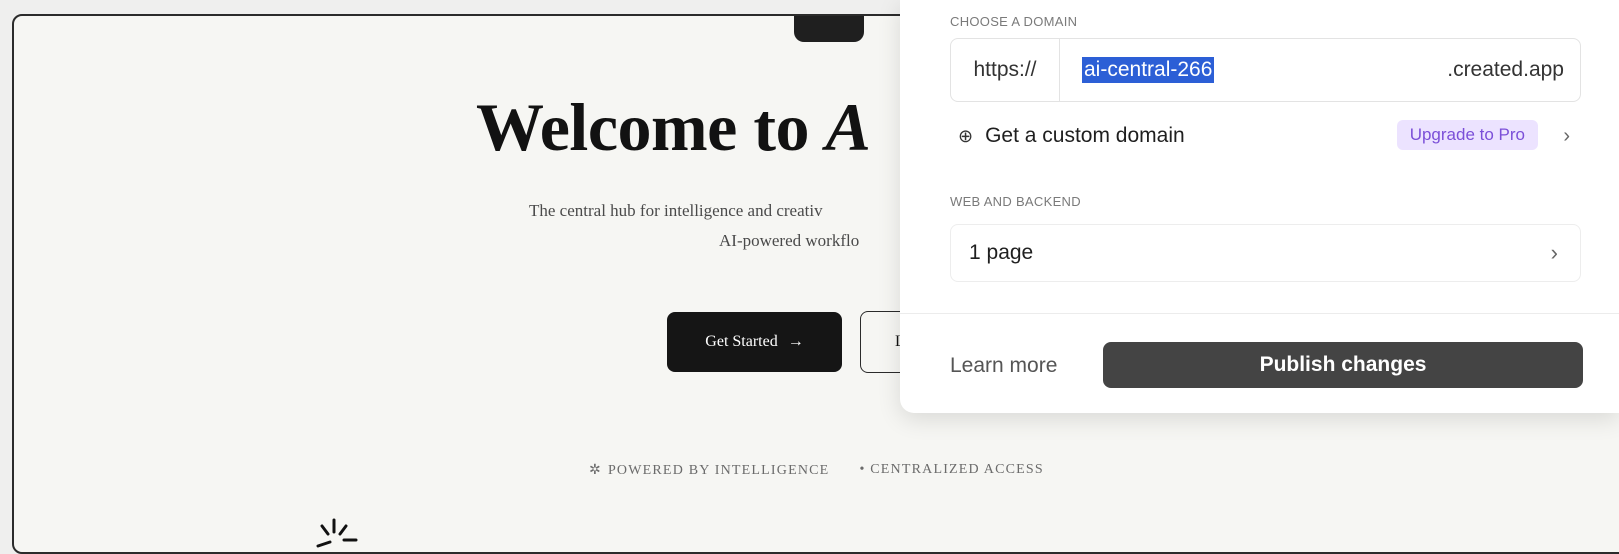 This screenshot has height=554, width=1619. What do you see at coordinates (1343, 365) in the screenshot?
I see `publish-changes-button: Publish changes` at bounding box center [1343, 365].